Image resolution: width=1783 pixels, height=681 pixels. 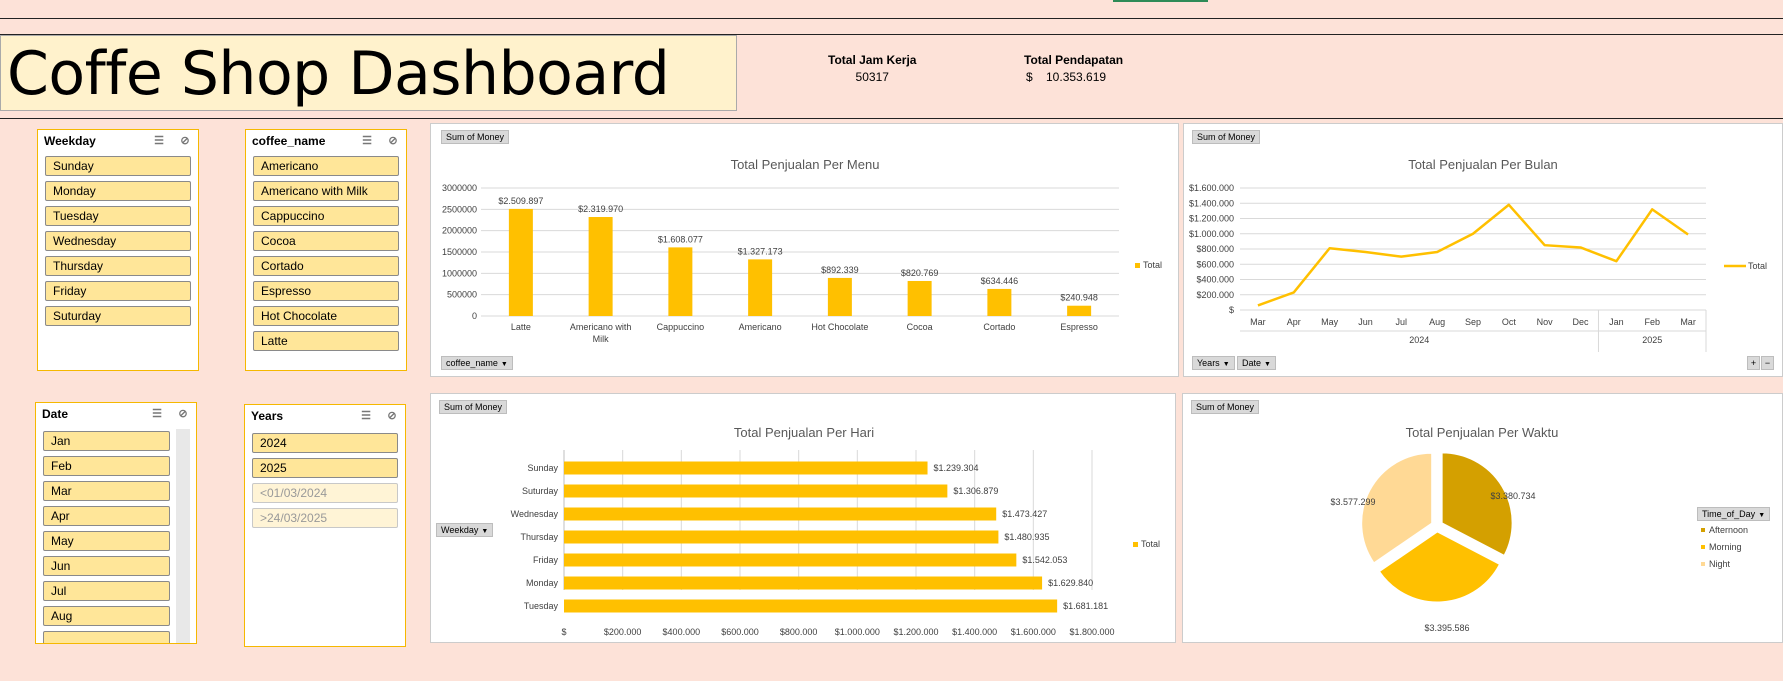 I want to click on slicer-item: Americano with Milk, so click(x=326, y=191).